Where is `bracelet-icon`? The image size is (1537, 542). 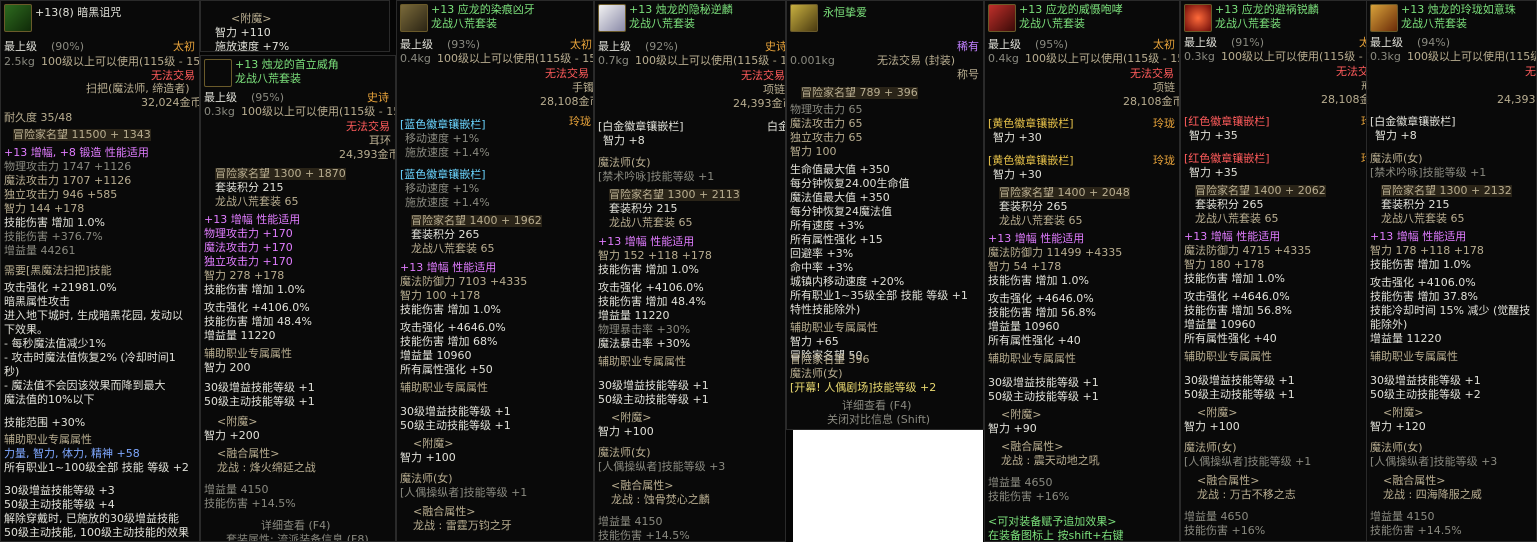 bracelet-icon is located at coordinates (414, 18).